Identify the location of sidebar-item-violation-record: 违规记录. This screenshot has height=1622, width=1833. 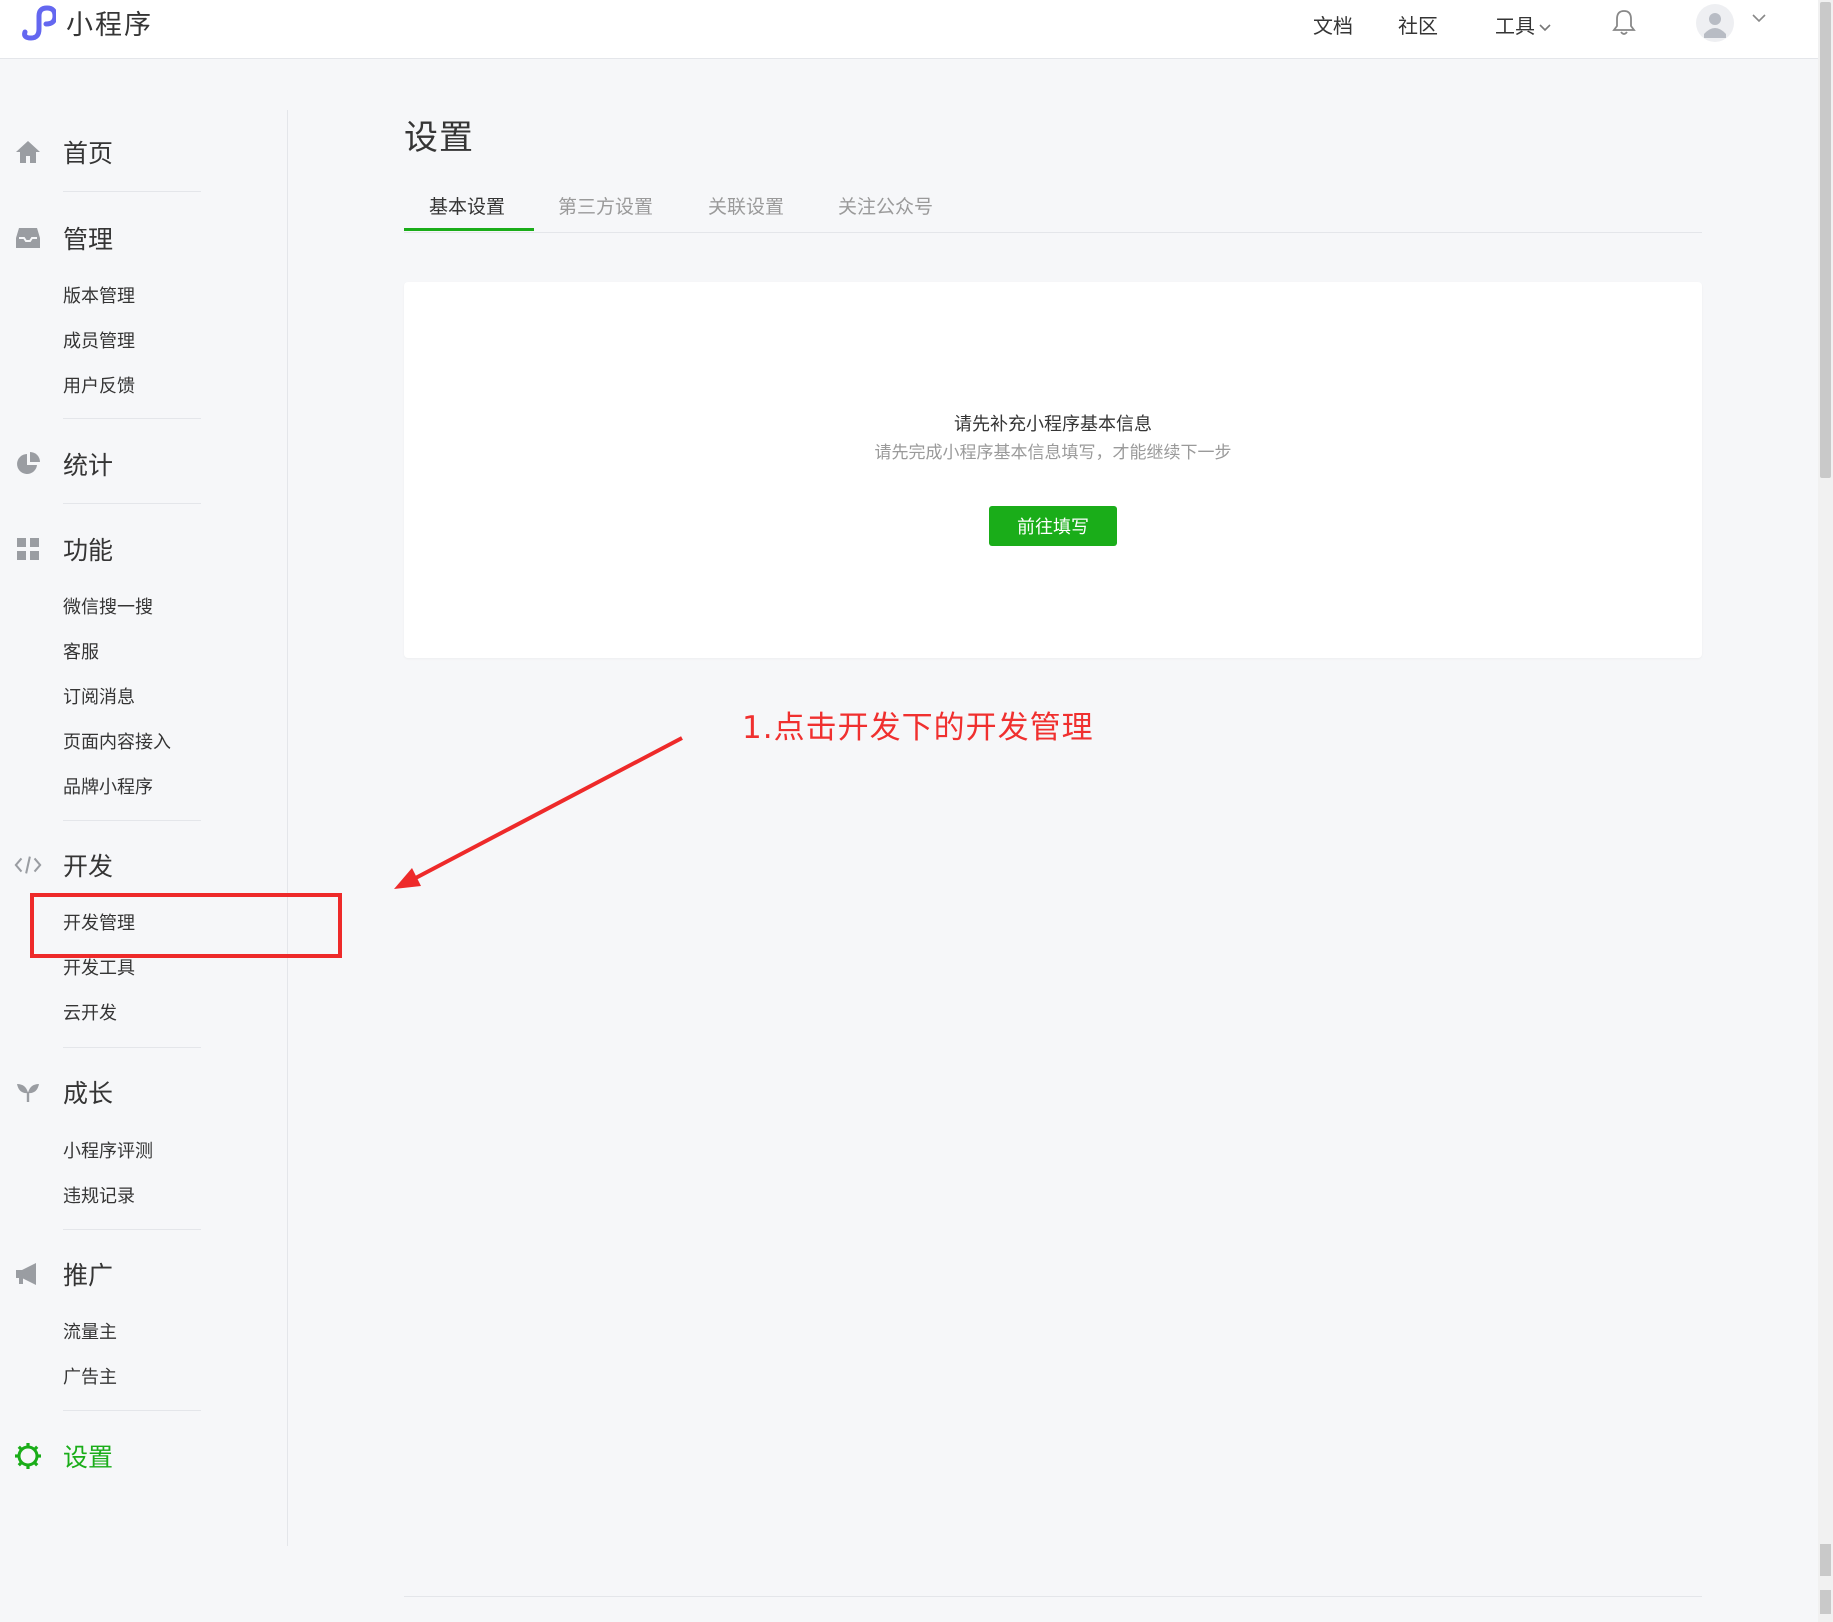
(99, 1197).